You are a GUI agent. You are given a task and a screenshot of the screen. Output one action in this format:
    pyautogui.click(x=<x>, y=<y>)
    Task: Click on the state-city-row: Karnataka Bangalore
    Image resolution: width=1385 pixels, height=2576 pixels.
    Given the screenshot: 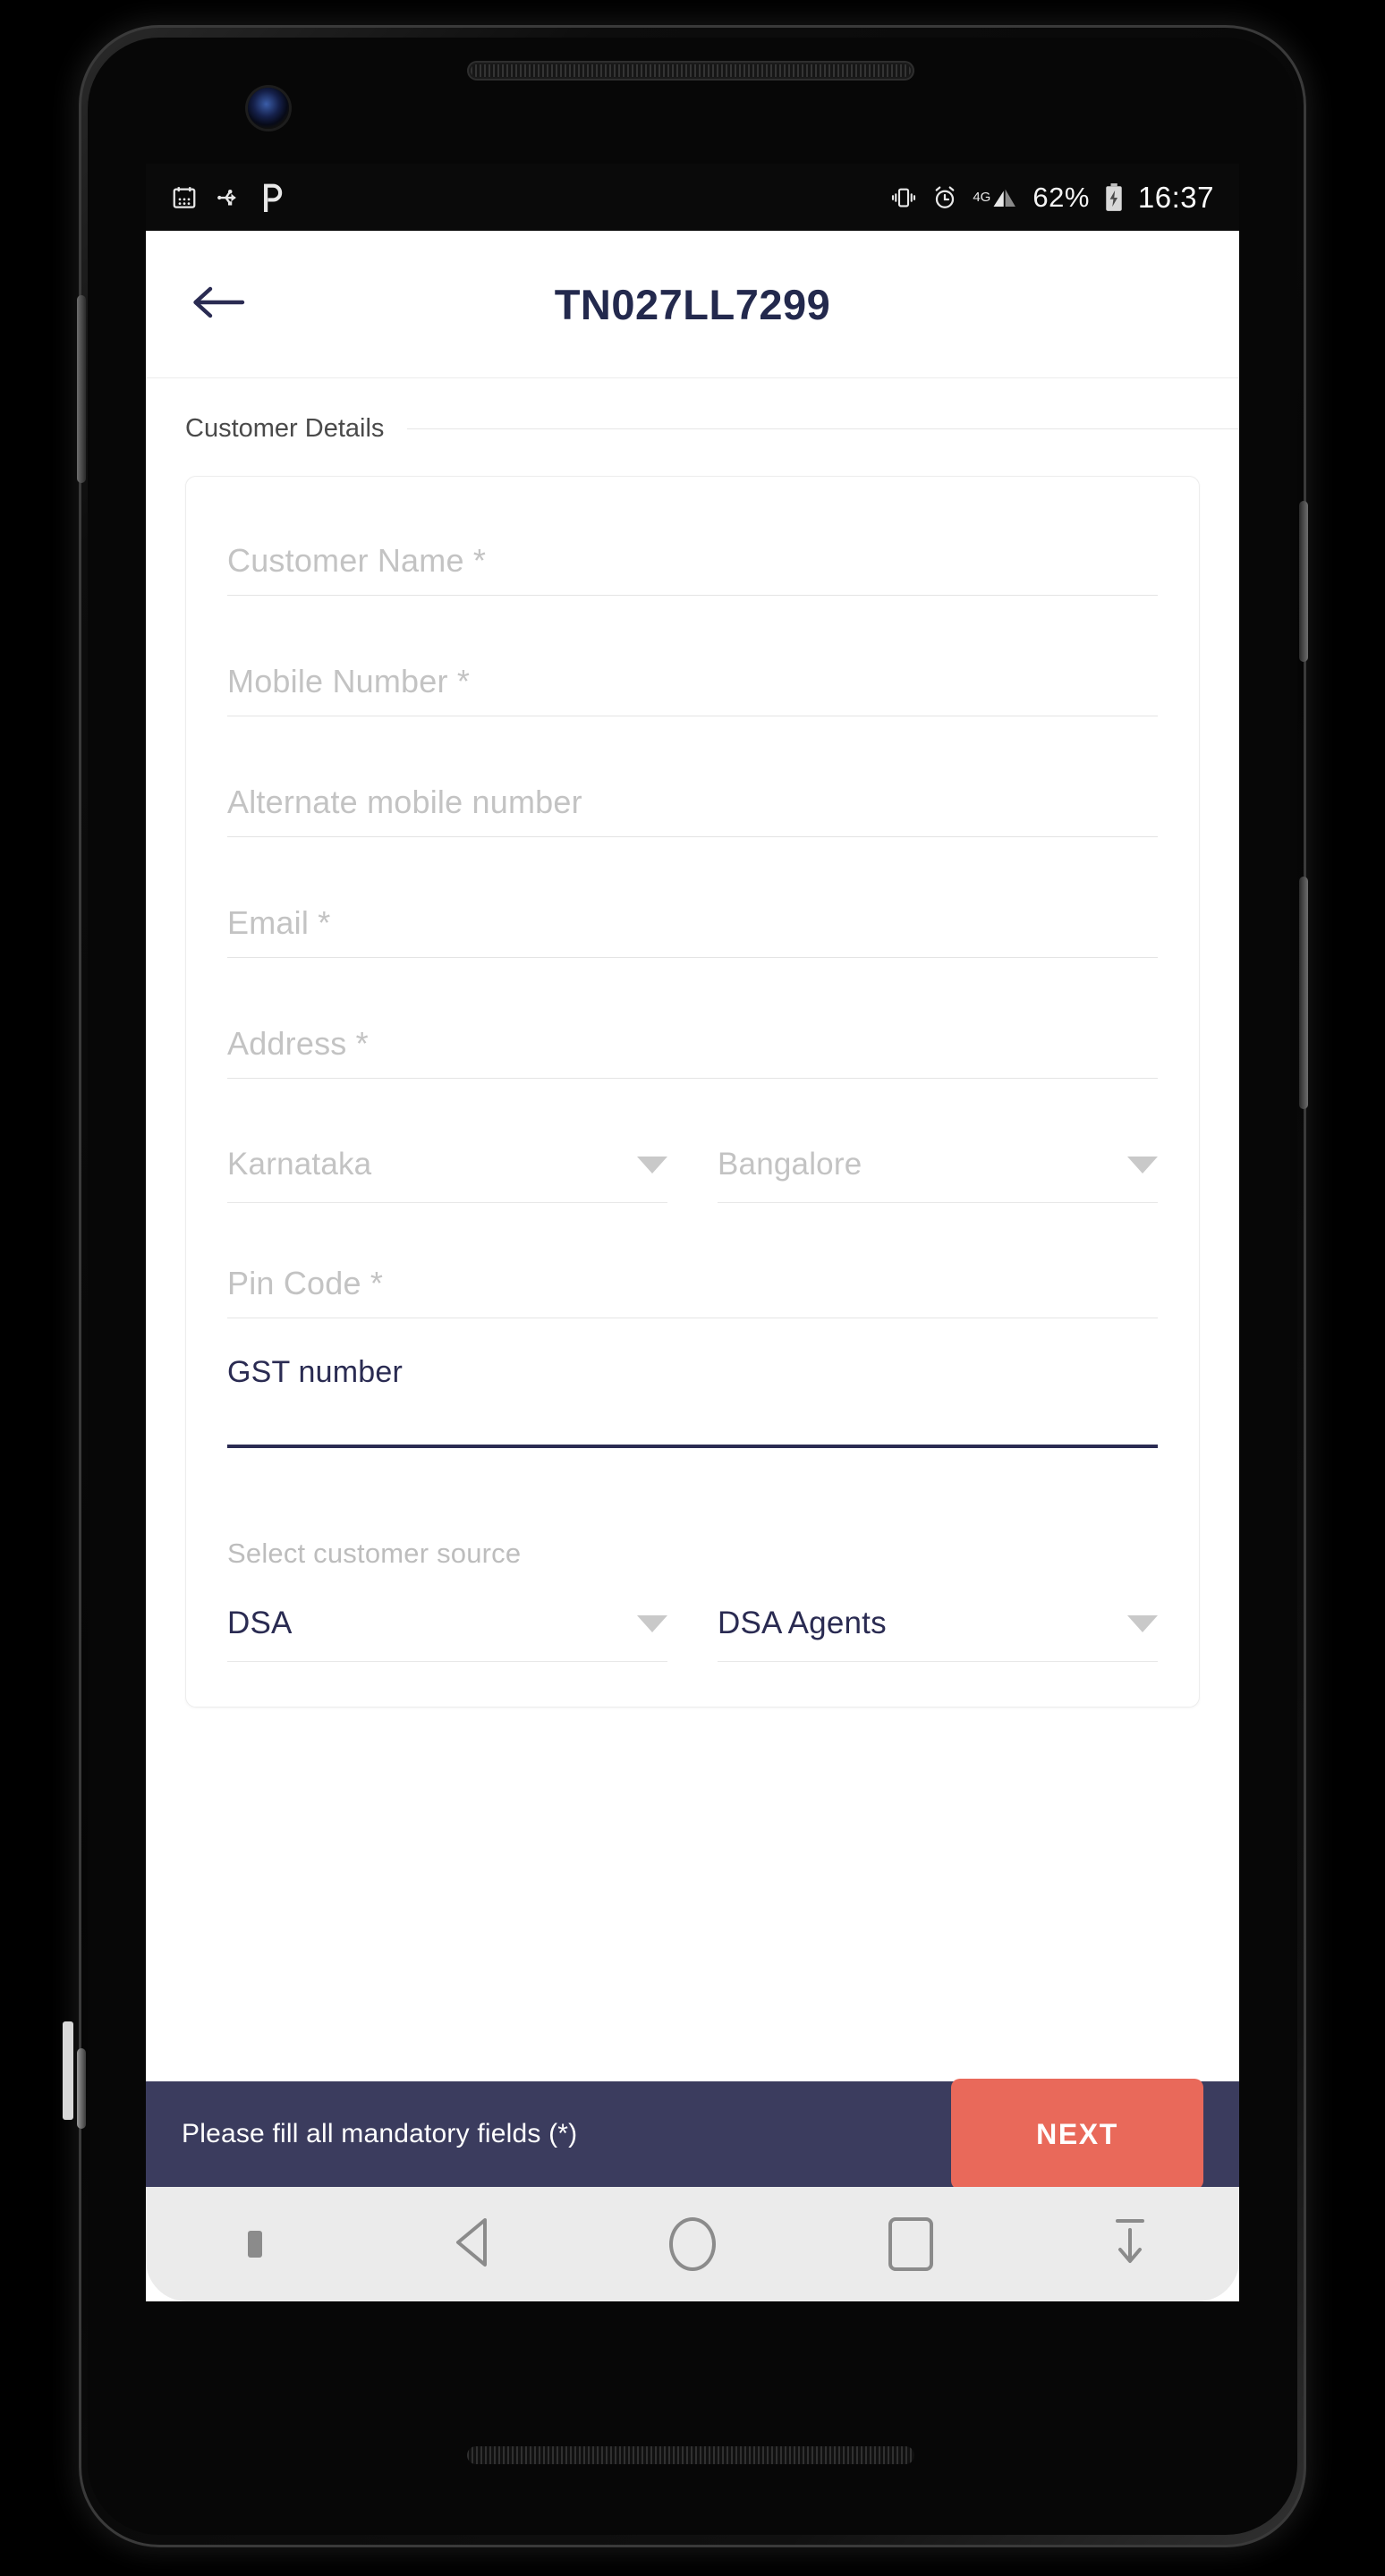 What is the action you would take?
    pyautogui.click(x=692, y=1175)
    